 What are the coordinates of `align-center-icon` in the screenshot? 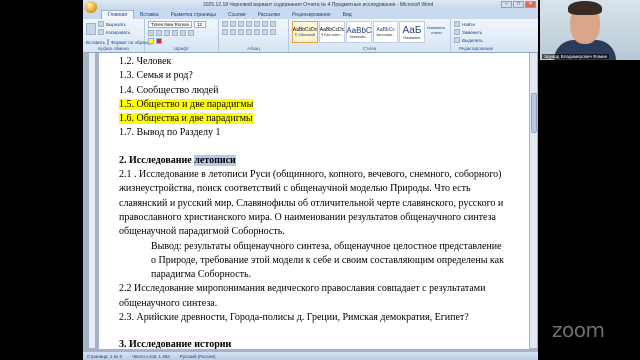 It's located at (233, 32).